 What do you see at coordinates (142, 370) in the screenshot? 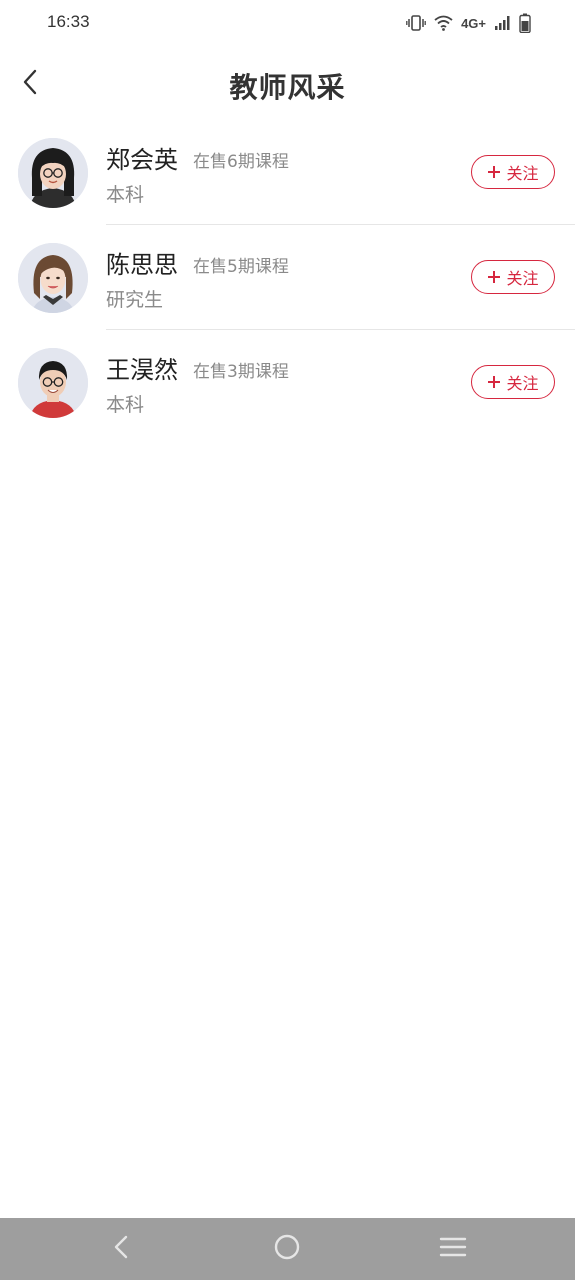
I see `teacher-name: 王淏然` at bounding box center [142, 370].